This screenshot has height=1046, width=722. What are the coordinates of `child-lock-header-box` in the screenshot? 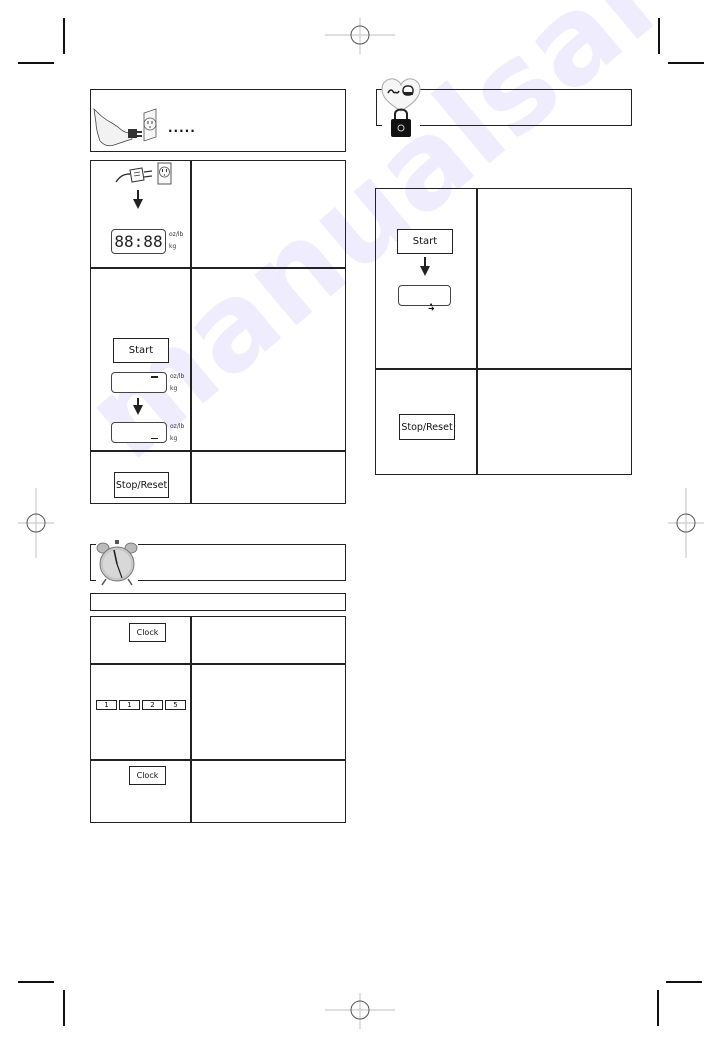 It's located at (526, 107).